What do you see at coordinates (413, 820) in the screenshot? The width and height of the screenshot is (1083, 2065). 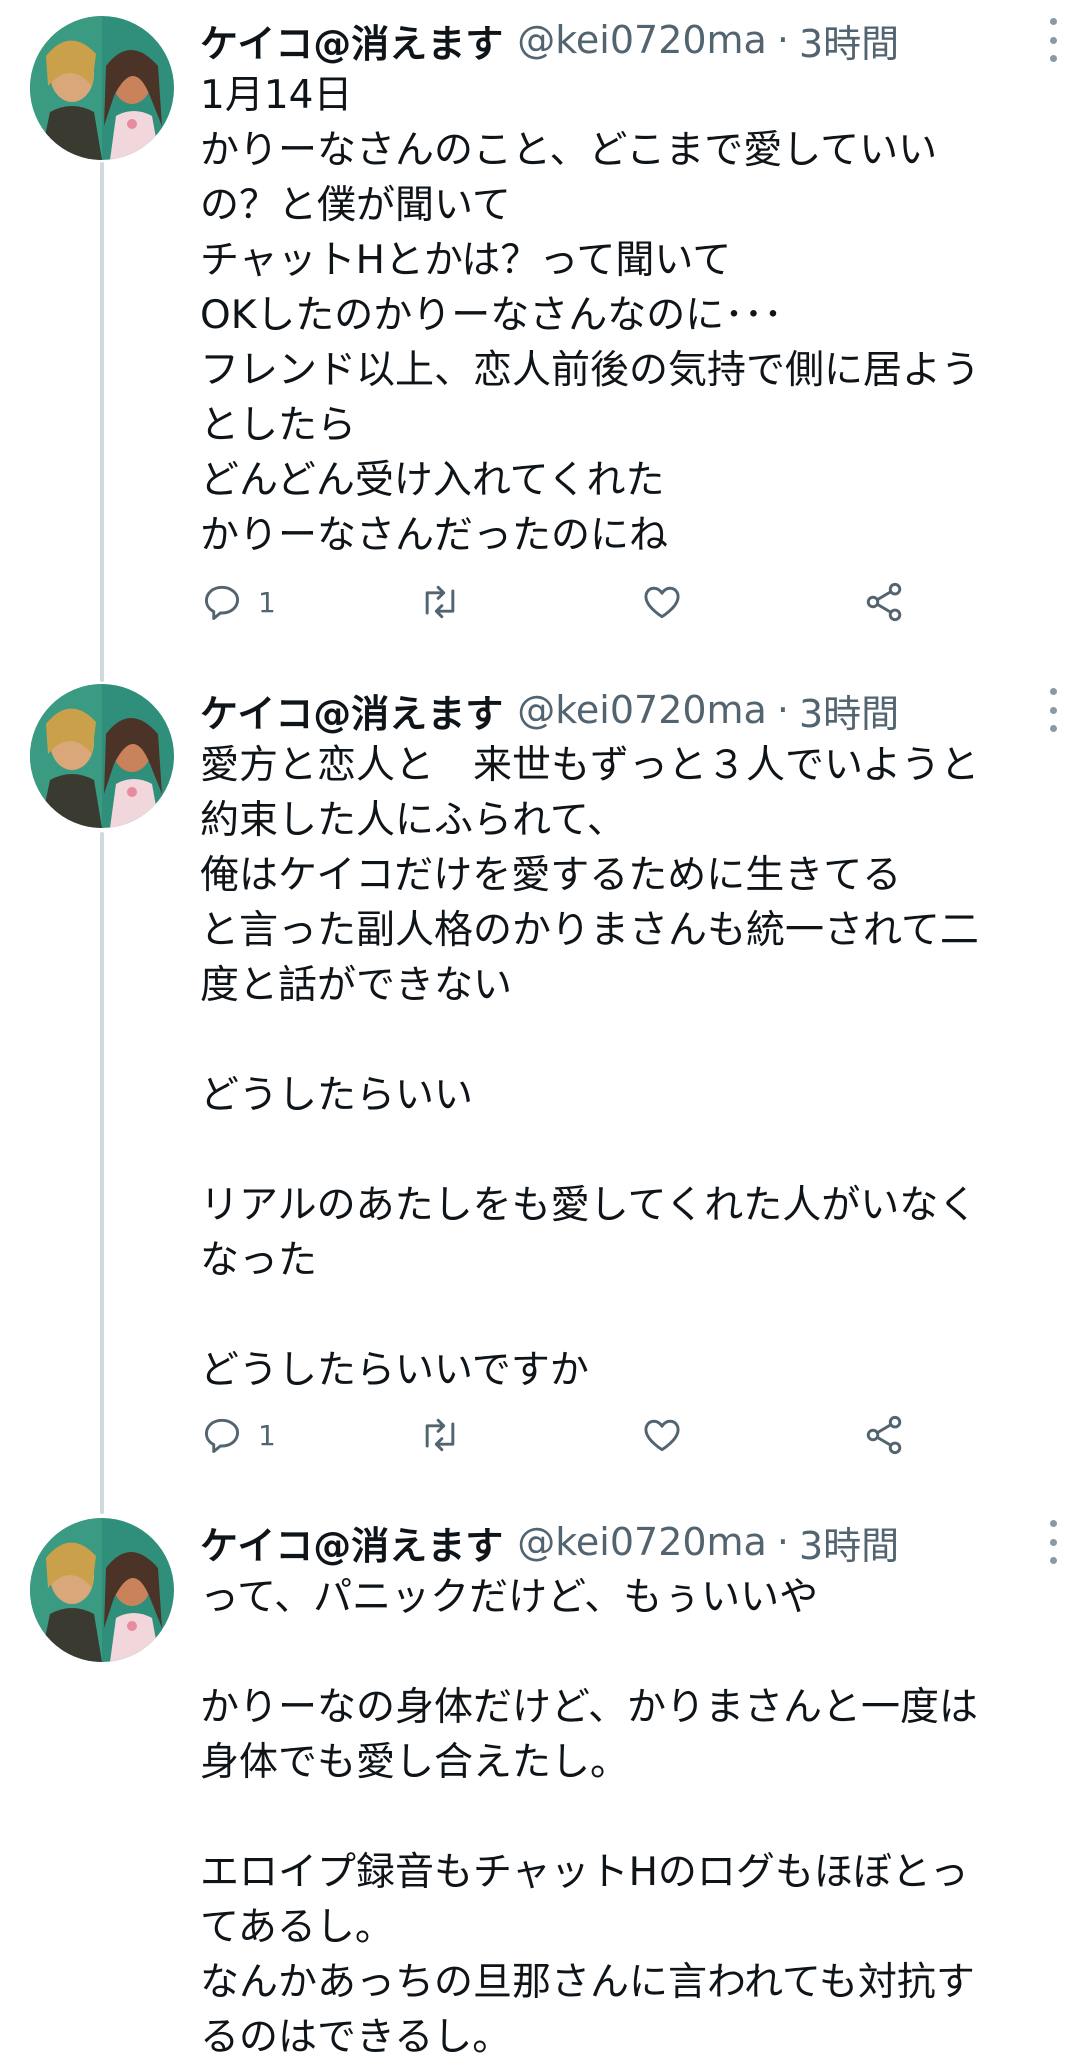 I see `tweet-line: 約束した人にふられて、` at bounding box center [413, 820].